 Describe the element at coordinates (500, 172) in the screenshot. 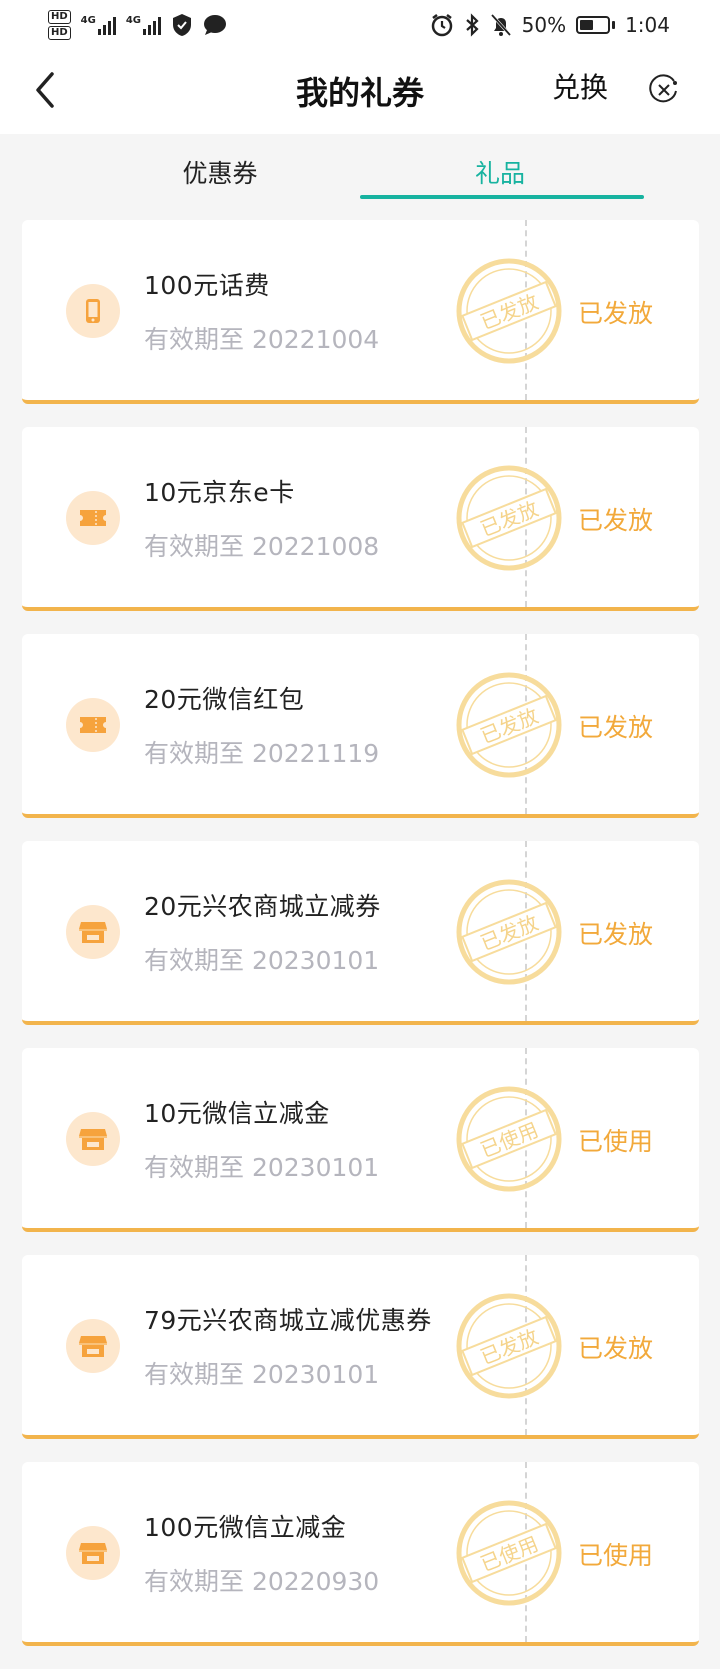

I see `tab-gifts: 礼品` at that location.